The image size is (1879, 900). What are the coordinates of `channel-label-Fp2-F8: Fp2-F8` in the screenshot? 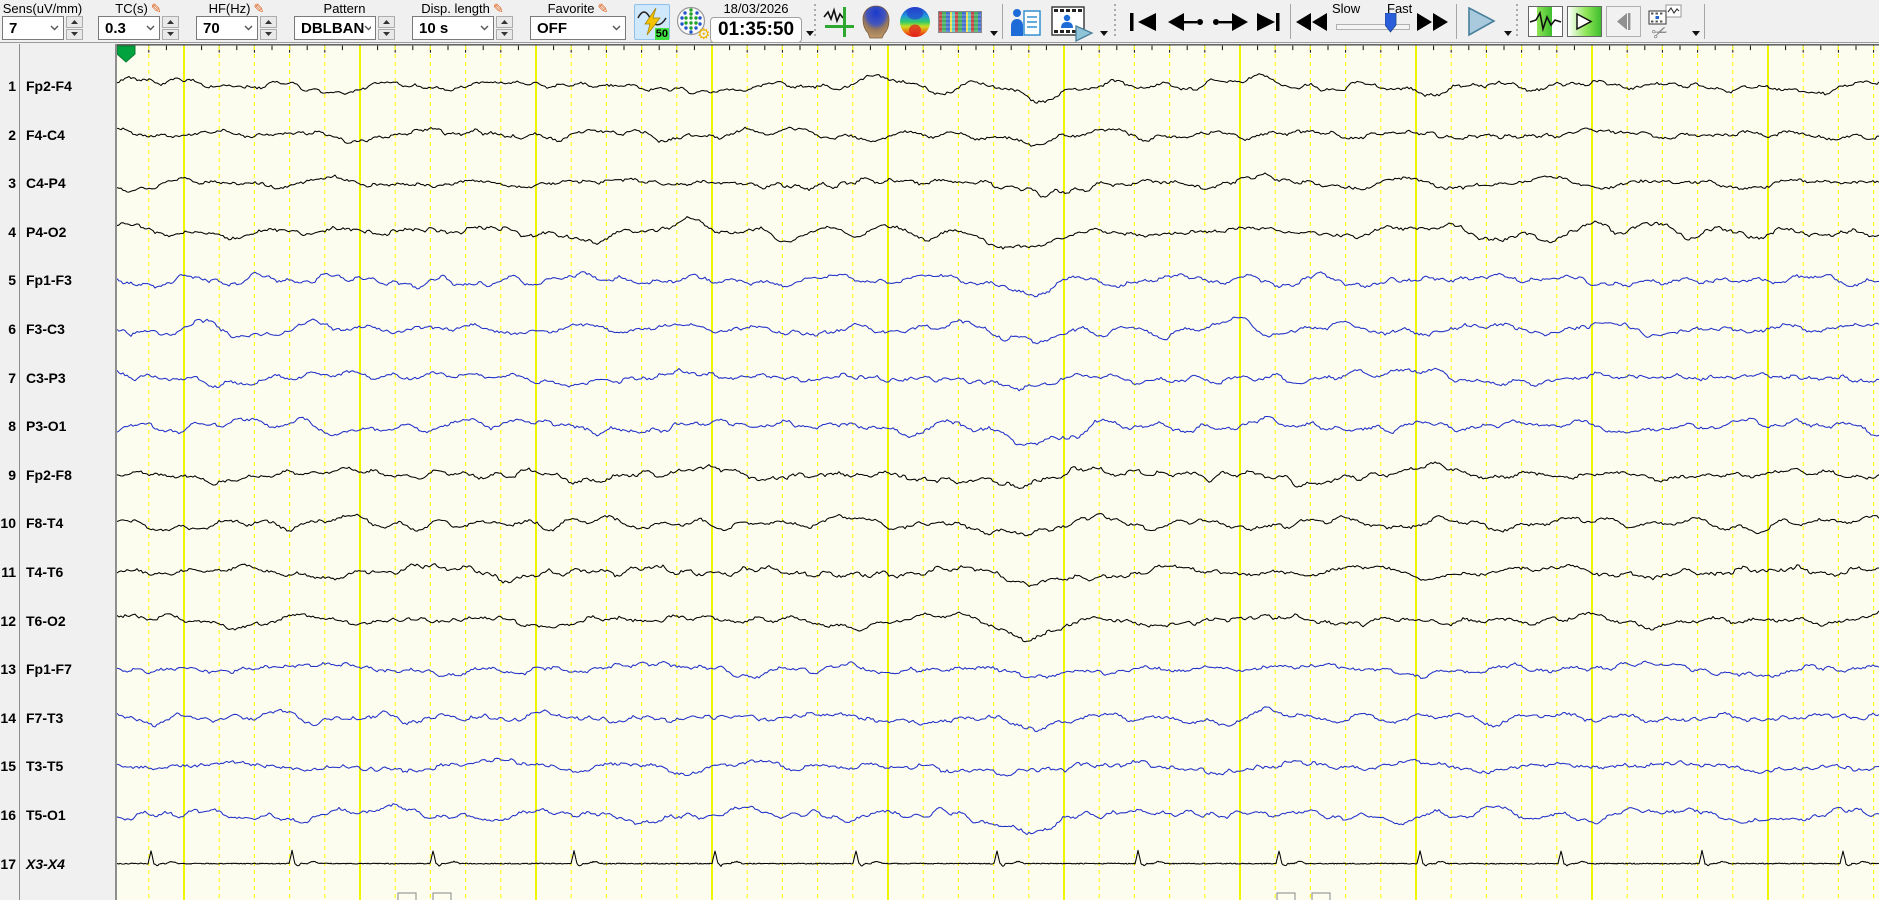 It's located at (49, 475).